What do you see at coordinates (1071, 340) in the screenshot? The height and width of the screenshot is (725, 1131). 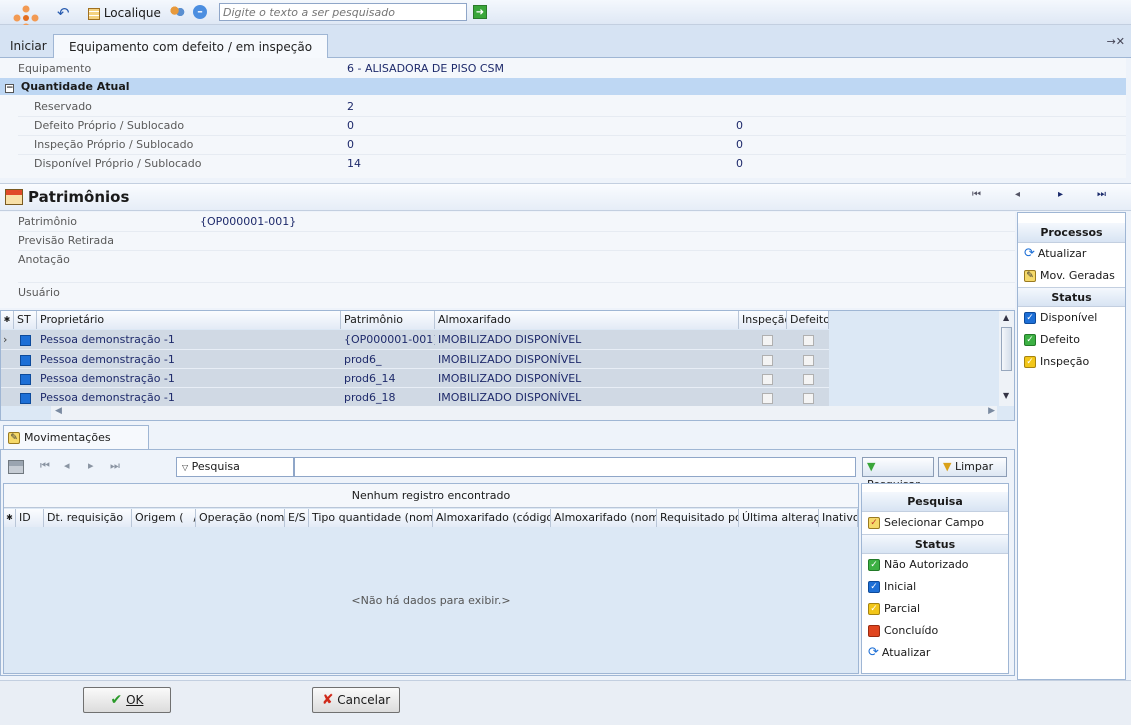 I see `status-defeito: ✓ Defeito` at bounding box center [1071, 340].